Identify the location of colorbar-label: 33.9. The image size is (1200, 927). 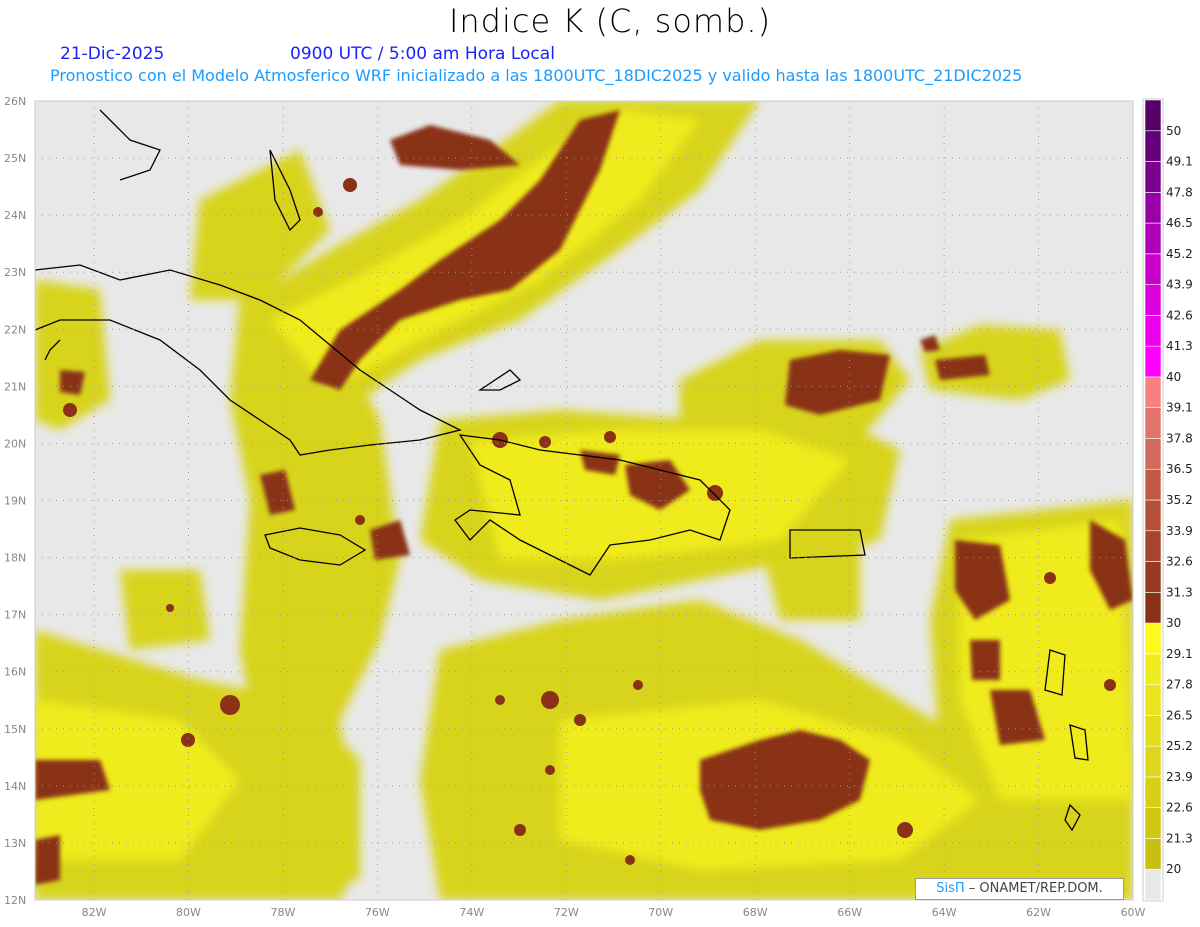
(1179, 531).